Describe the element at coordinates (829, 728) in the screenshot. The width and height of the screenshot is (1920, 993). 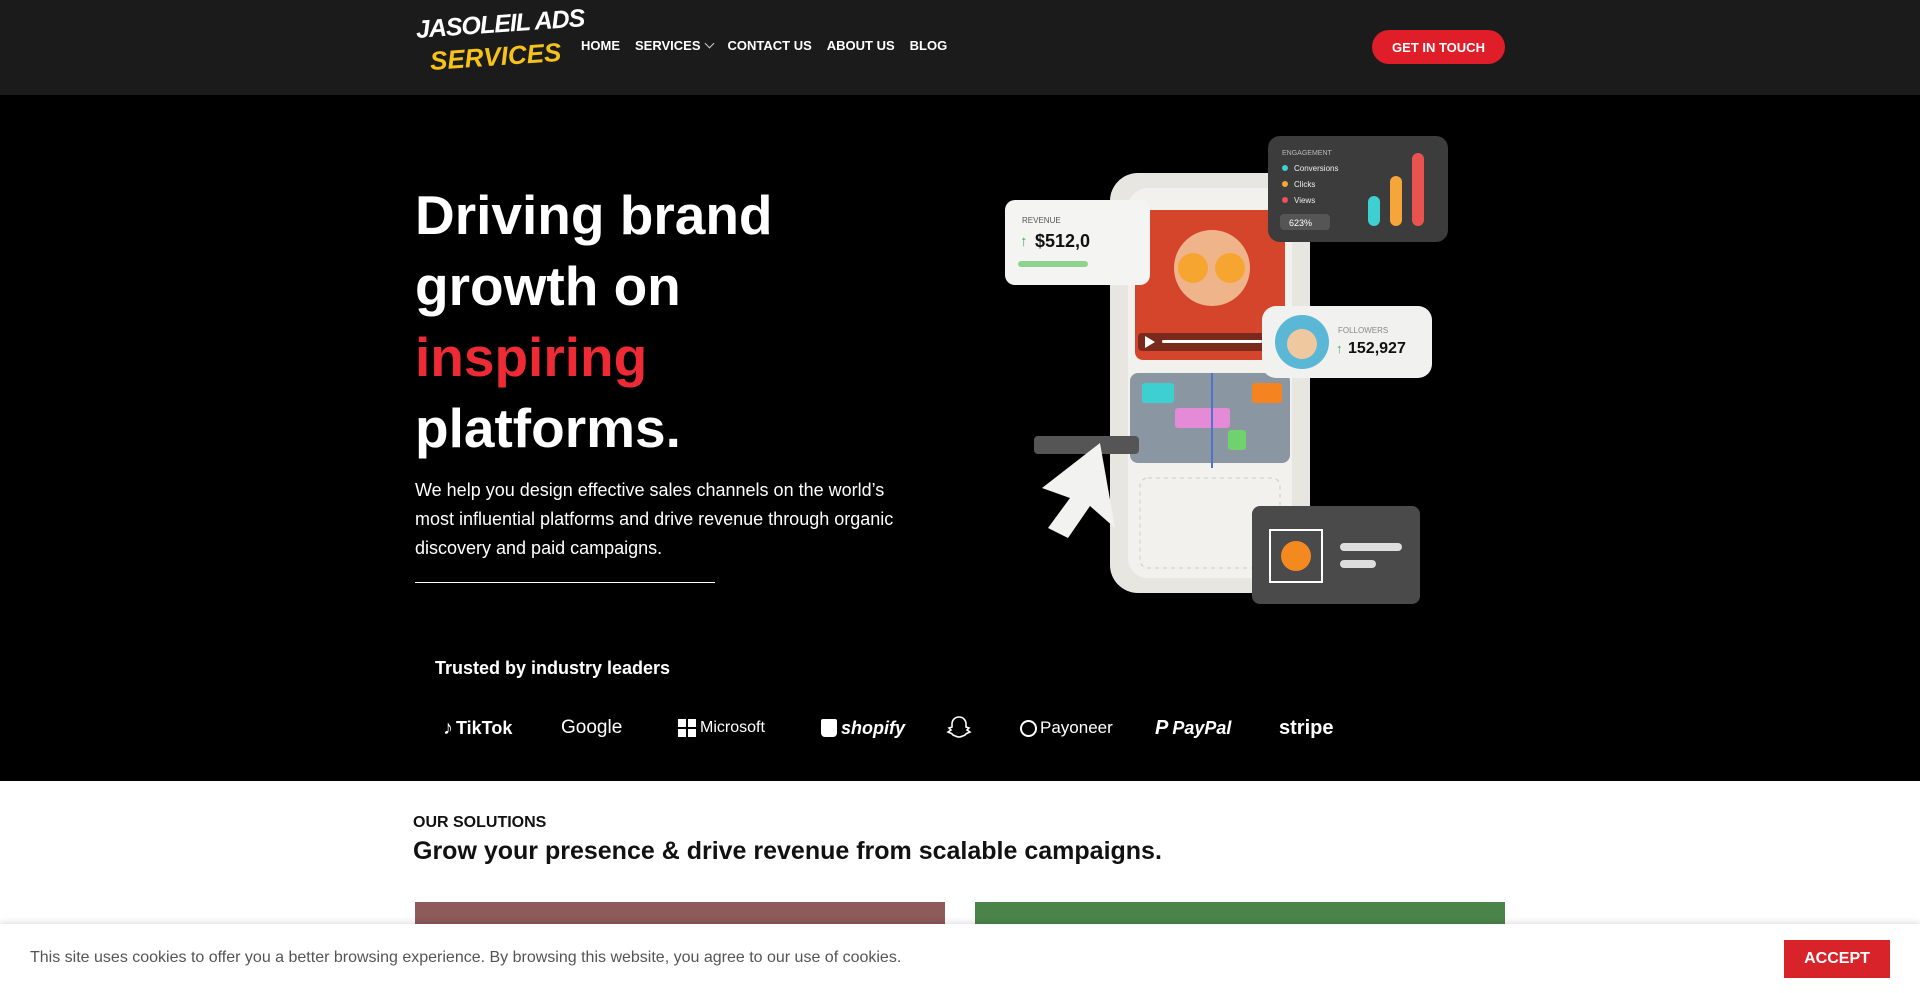
I see `shopify-icon` at that location.